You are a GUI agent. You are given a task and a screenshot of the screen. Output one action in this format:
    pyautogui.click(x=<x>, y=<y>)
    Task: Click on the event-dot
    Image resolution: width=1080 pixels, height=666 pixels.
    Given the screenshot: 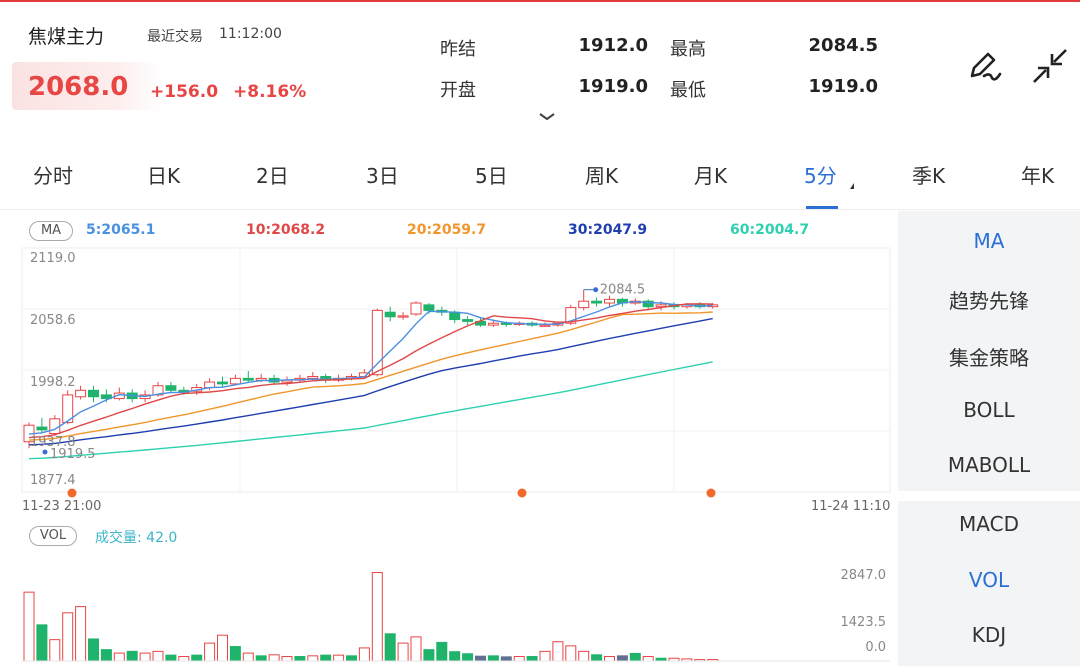 What is the action you would take?
    pyautogui.click(x=711, y=493)
    